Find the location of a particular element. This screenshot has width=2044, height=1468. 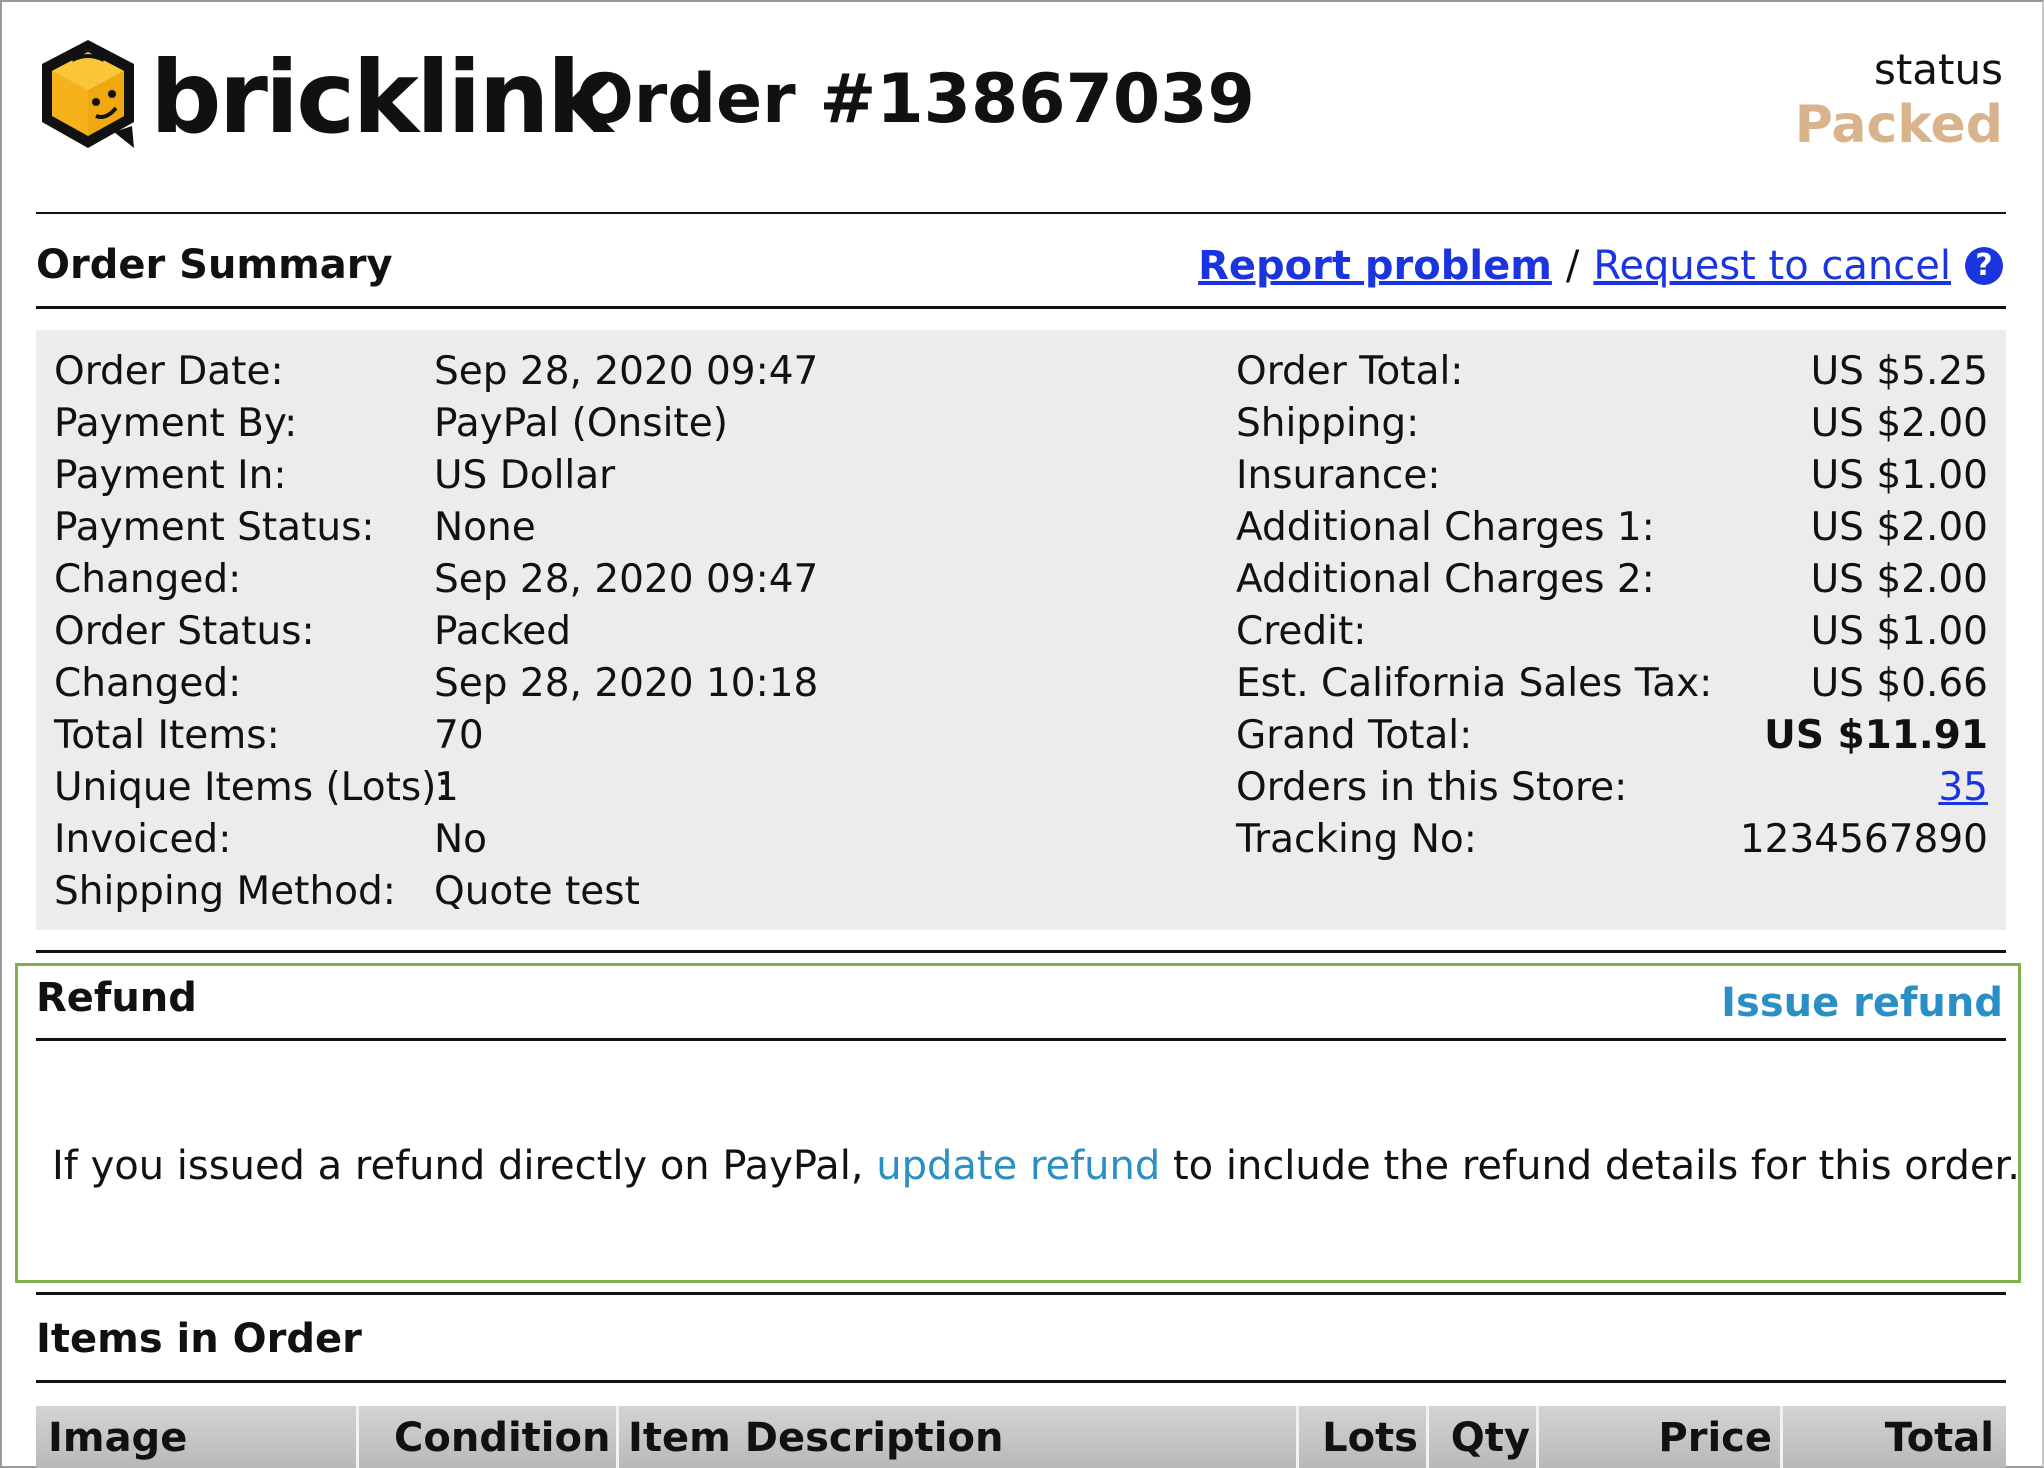

payment-changed-value: Sep 28, 2020 09:47 is located at coordinates (626, 579).